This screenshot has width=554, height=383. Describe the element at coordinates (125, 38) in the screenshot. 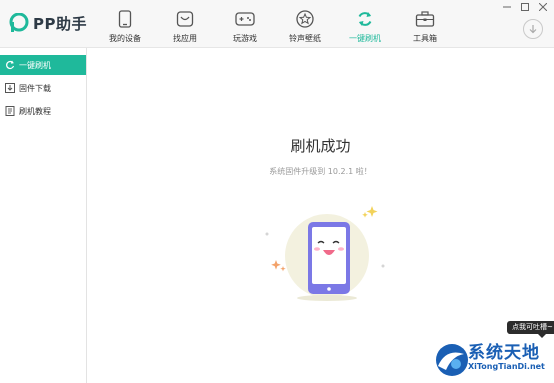

I see `nav-label: 我的设备` at that location.